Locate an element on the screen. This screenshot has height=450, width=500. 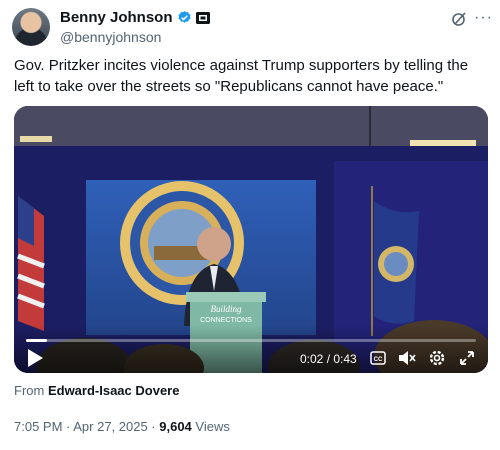
author-name: Benny Johnson is located at coordinates (116, 17).